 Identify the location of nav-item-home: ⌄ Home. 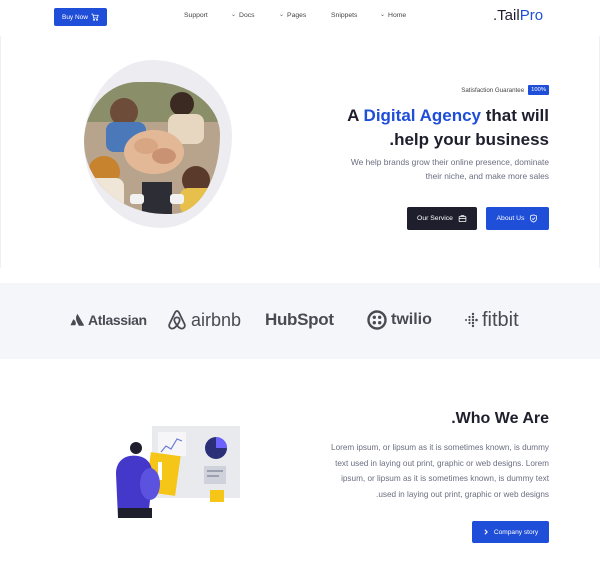
(393, 15).